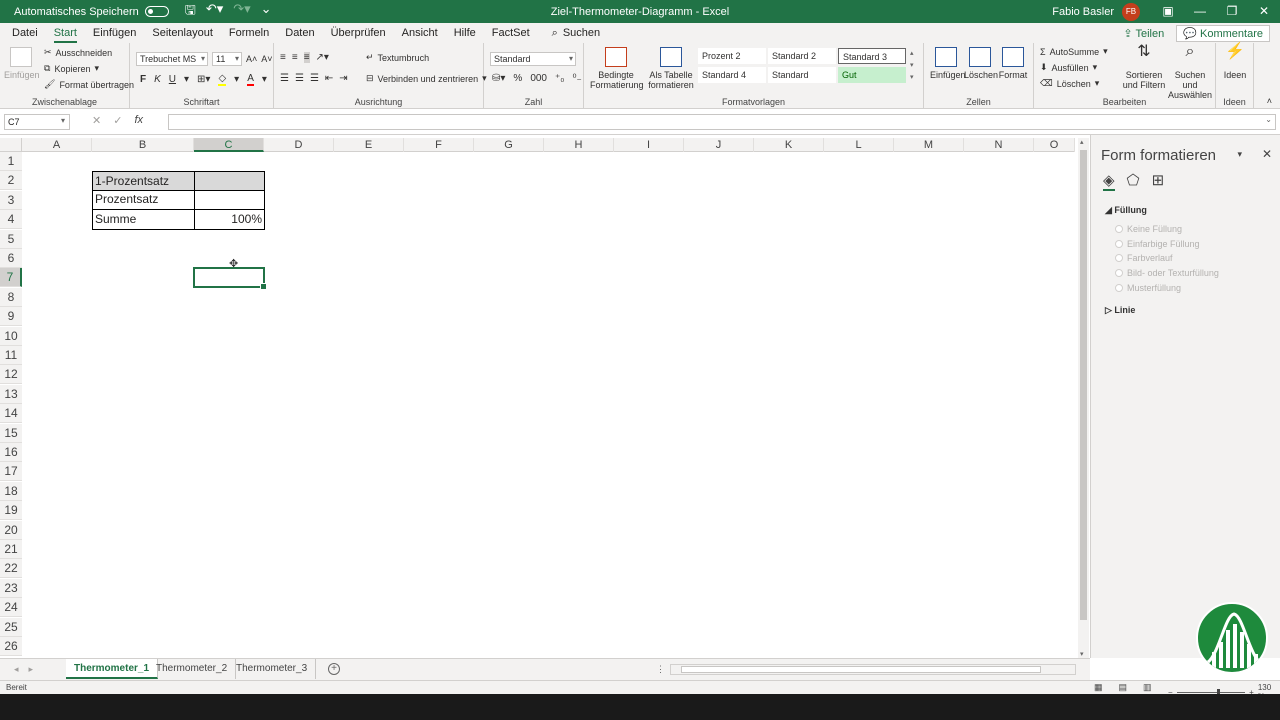 The height and width of the screenshot is (720, 1280). What do you see at coordinates (22, 63) in the screenshot?
I see `paste-button: Einfügen` at bounding box center [22, 63].